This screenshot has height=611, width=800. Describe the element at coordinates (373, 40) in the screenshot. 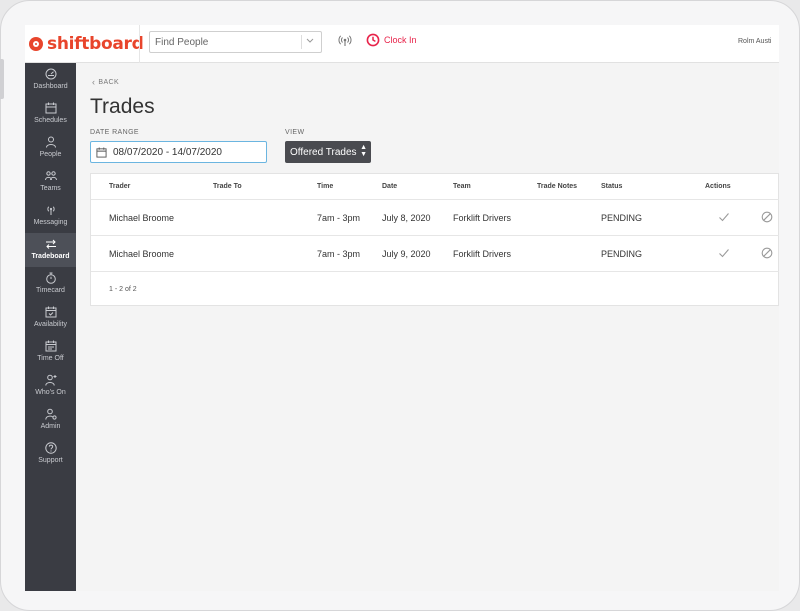

I see `clock-icon` at that location.